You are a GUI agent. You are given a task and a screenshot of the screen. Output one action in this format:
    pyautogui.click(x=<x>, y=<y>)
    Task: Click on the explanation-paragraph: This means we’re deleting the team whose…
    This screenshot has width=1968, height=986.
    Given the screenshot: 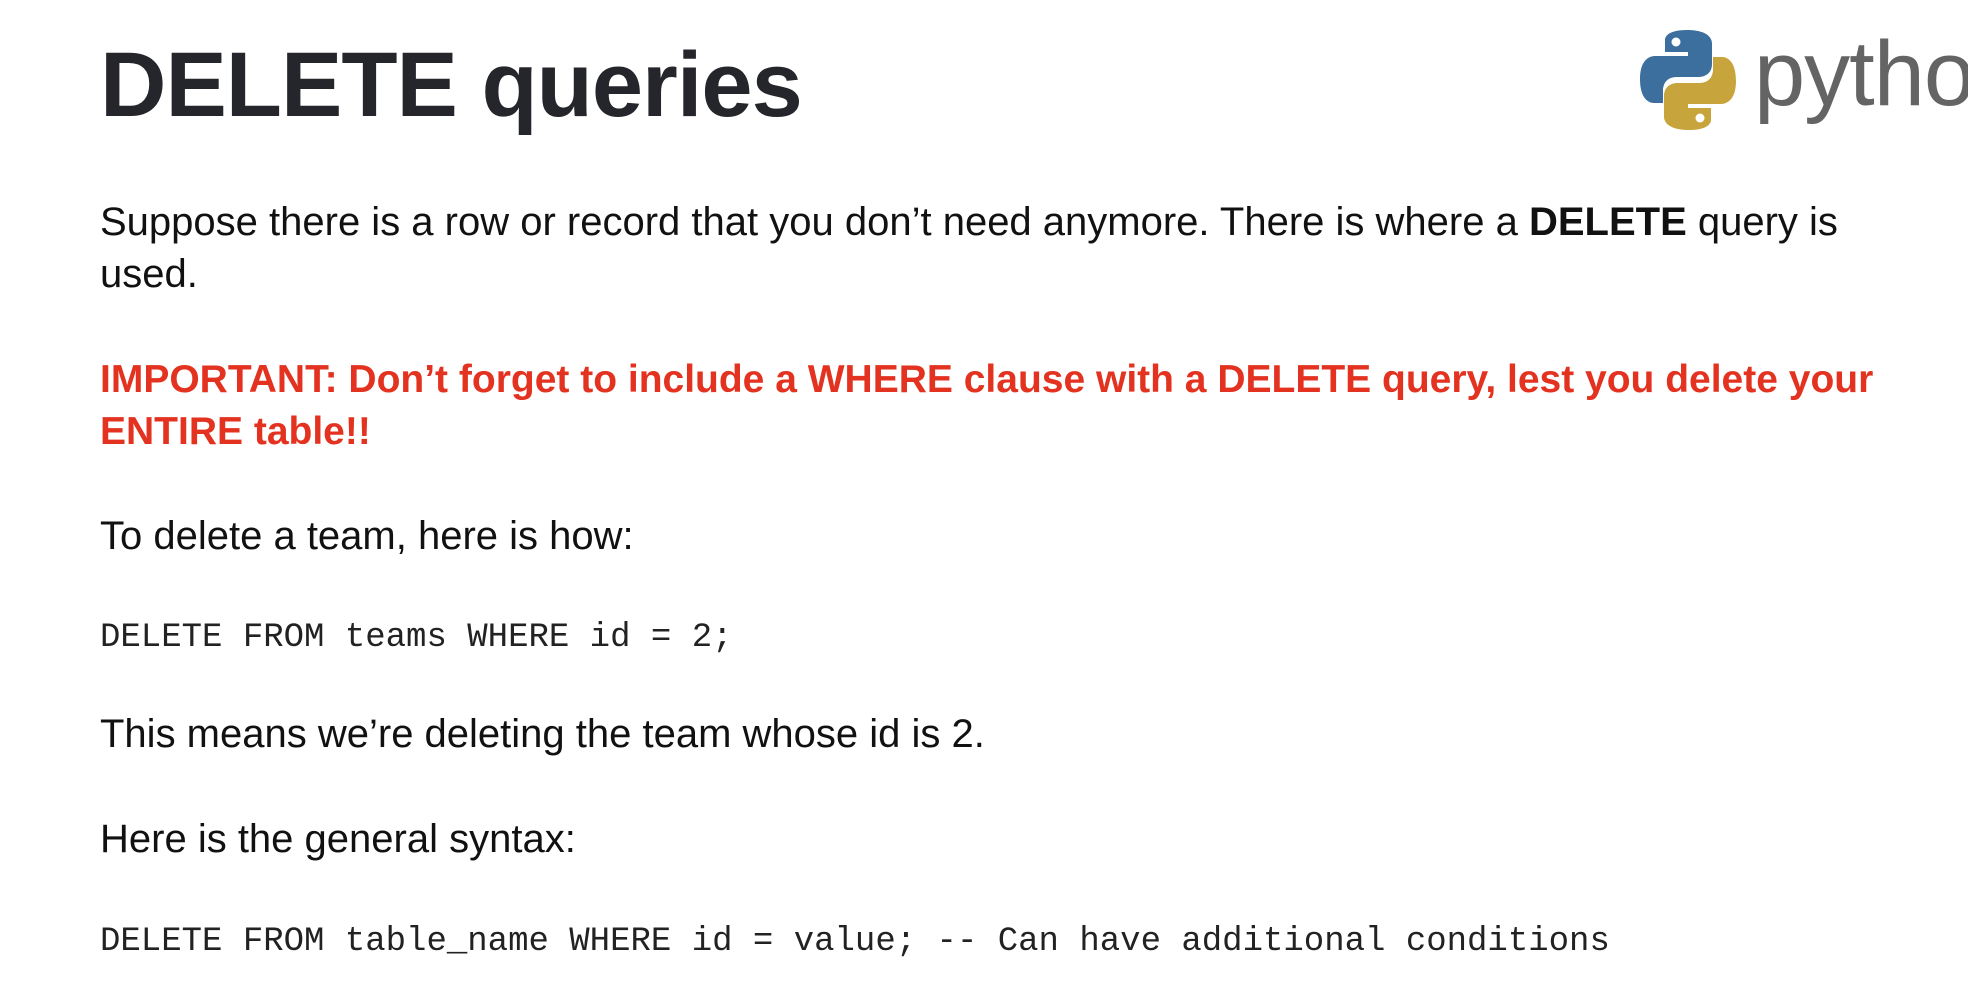 What is the action you would take?
    pyautogui.click(x=542, y=734)
    